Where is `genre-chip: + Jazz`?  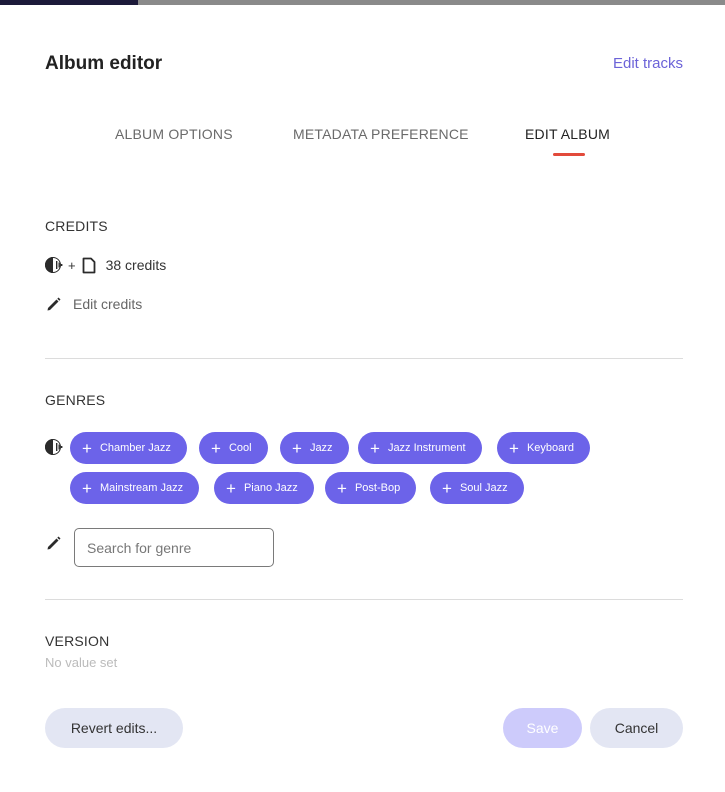 genre-chip: + Jazz is located at coordinates (314, 448).